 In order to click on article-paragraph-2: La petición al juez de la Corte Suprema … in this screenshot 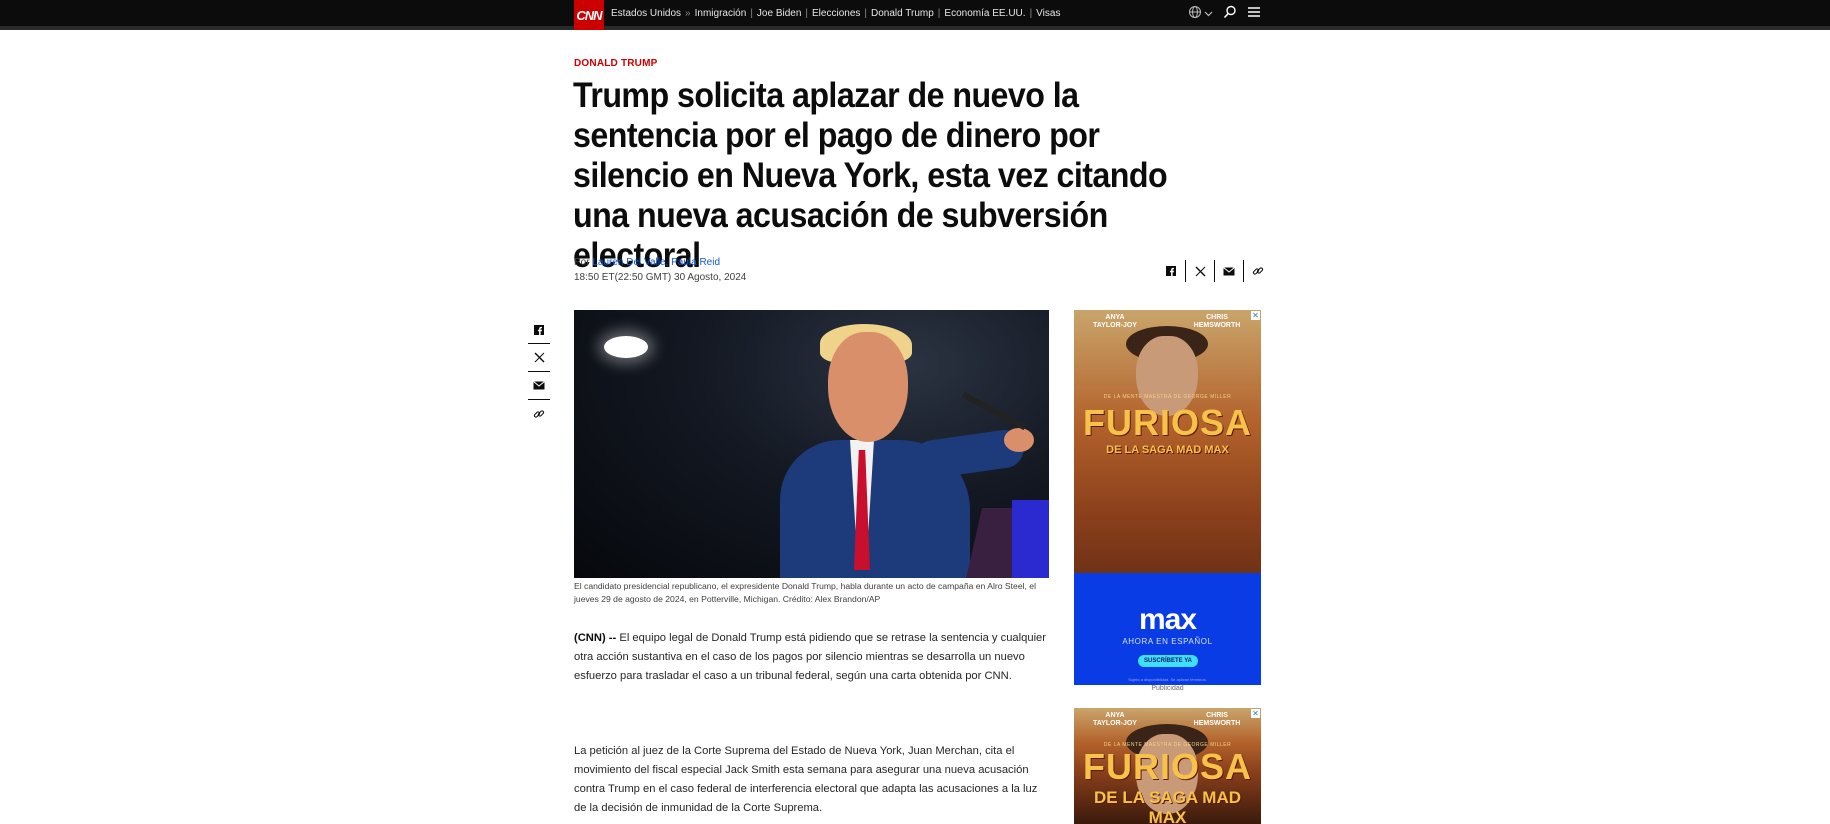, I will do `click(806, 779)`.